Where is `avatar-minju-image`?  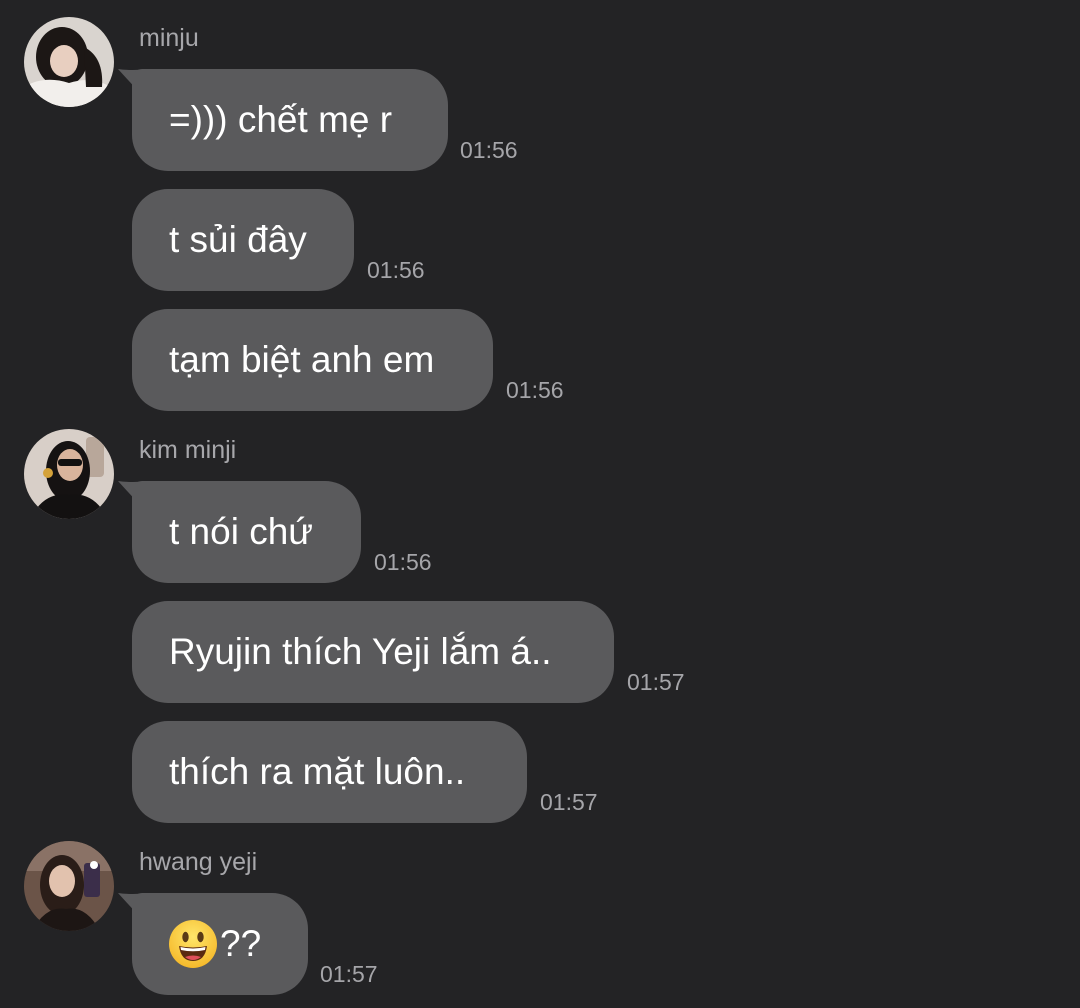 avatar-minju-image is located at coordinates (69, 62).